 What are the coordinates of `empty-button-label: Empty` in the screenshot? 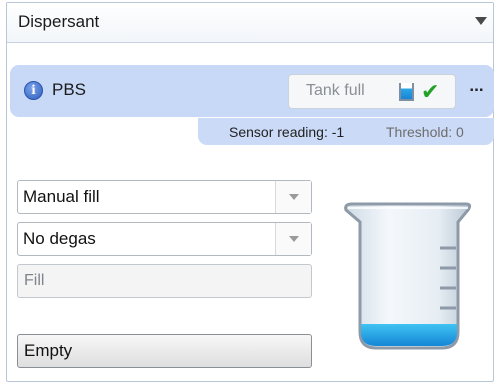 It's located at (48, 350).